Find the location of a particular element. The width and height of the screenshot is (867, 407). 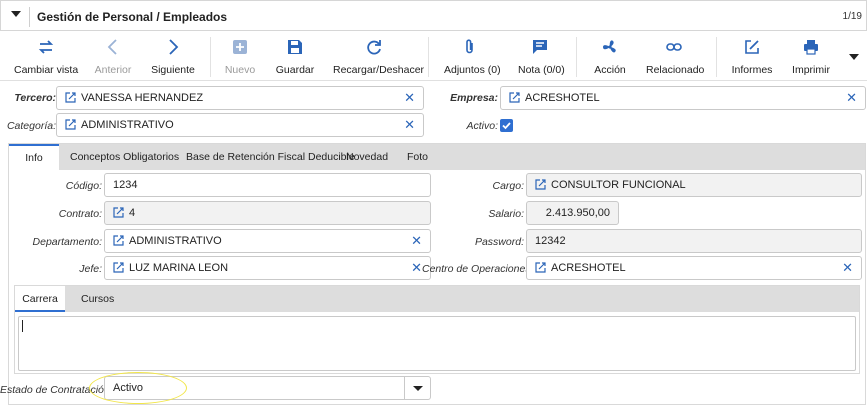

window-title: Gestión de Personal / Empleados is located at coordinates (132, 17).